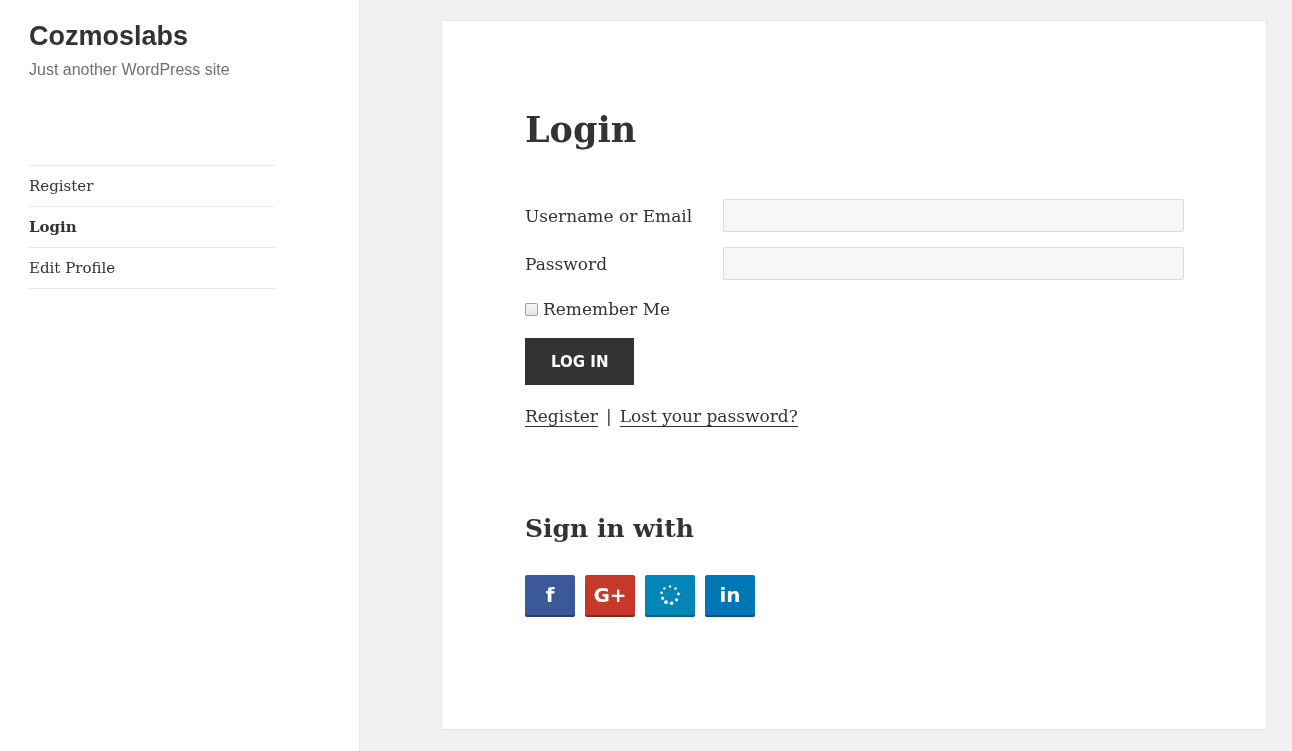 This screenshot has height=751, width=1292. I want to click on login-button: LOG IN, so click(580, 361).